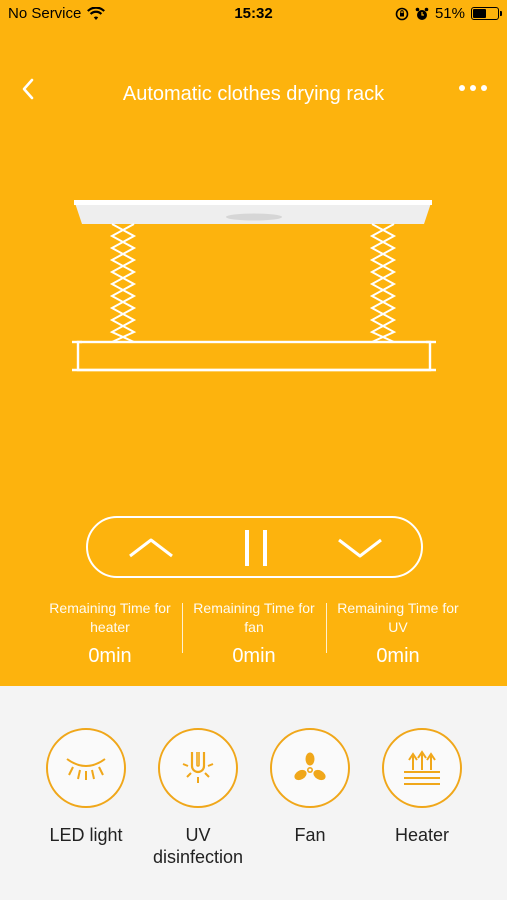 The height and width of the screenshot is (900, 507). Describe the element at coordinates (310, 835) in the screenshot. I see `feature-label: Fan` at that location.